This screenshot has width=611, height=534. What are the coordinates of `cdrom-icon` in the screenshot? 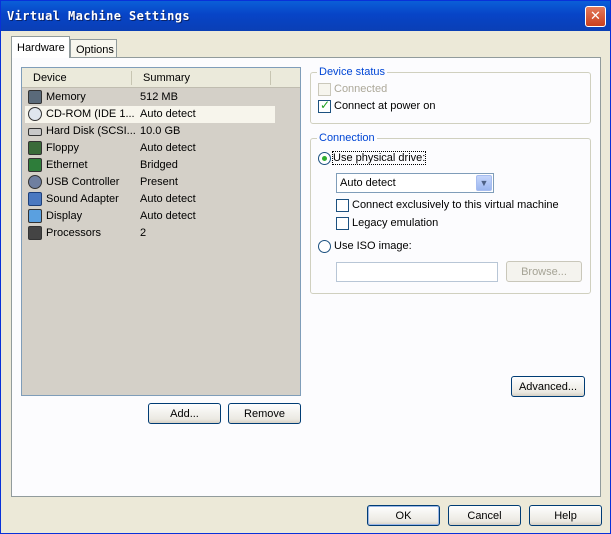 It's located at (35, 114).